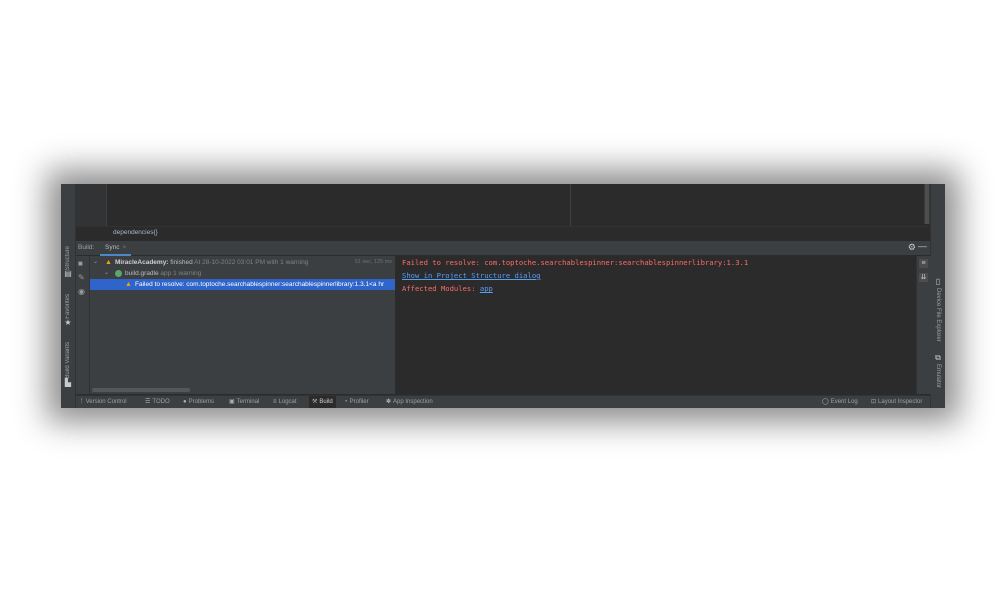 Image resolution: width=1004 pixels, height=591 pixels. I want to click on build-label: Build:, so click(86, 247).